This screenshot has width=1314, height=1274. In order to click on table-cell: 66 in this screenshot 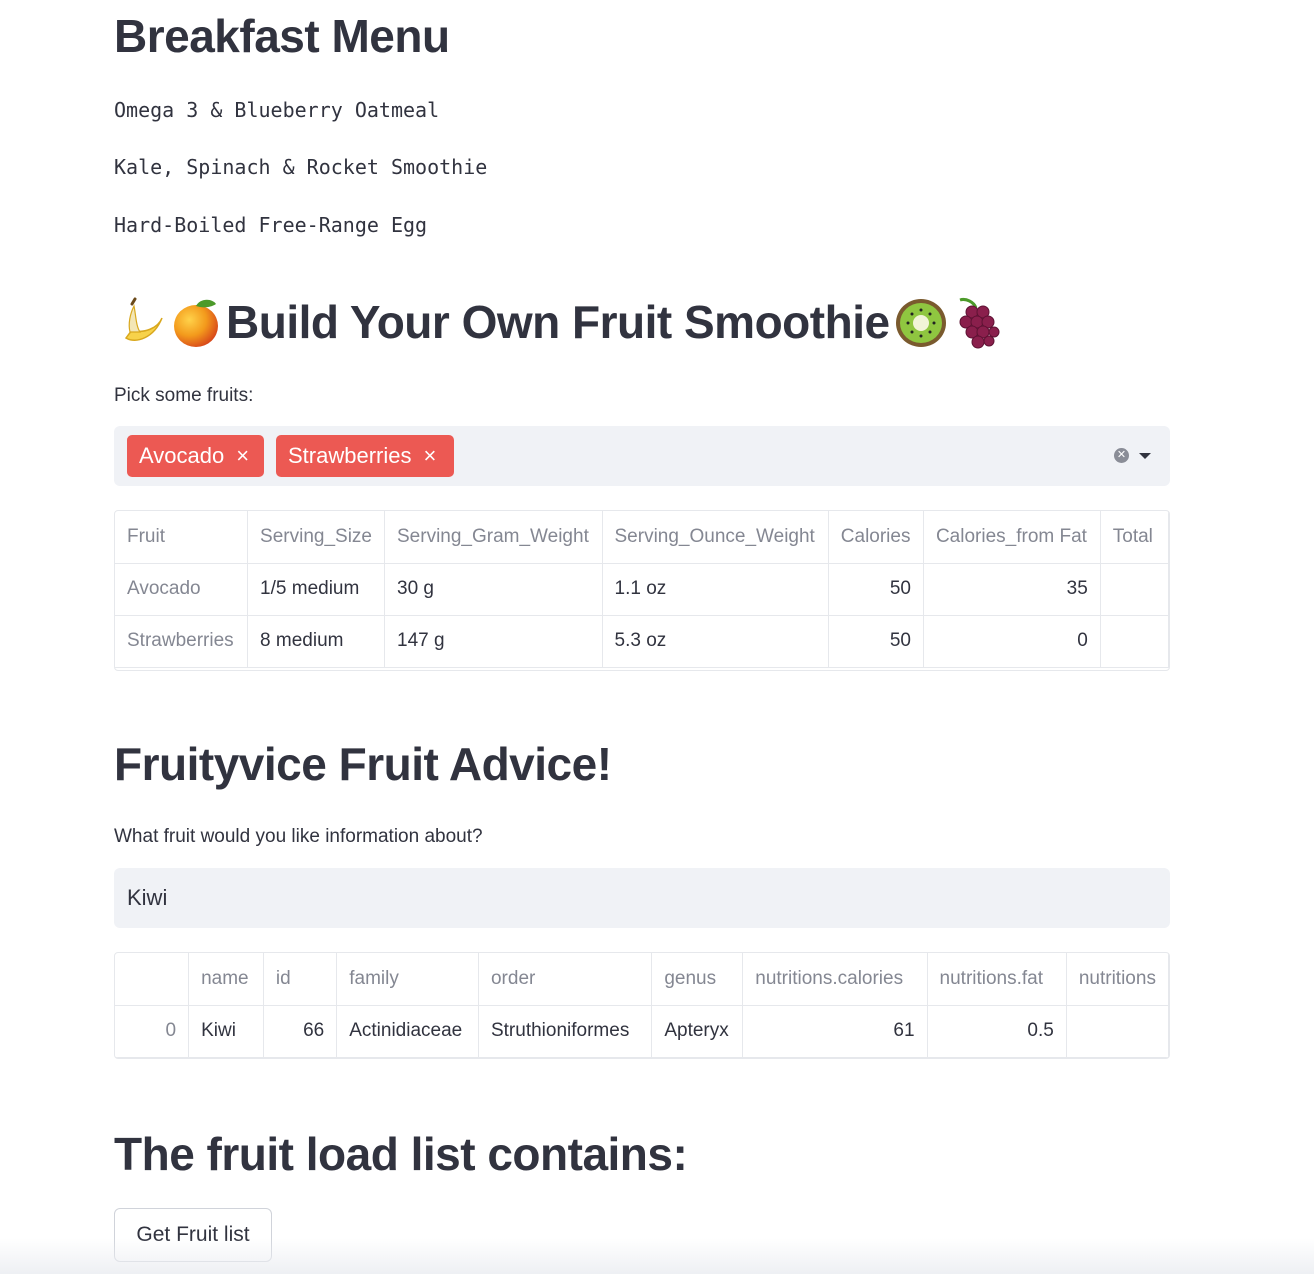, I will do `click(300, 1031)`.